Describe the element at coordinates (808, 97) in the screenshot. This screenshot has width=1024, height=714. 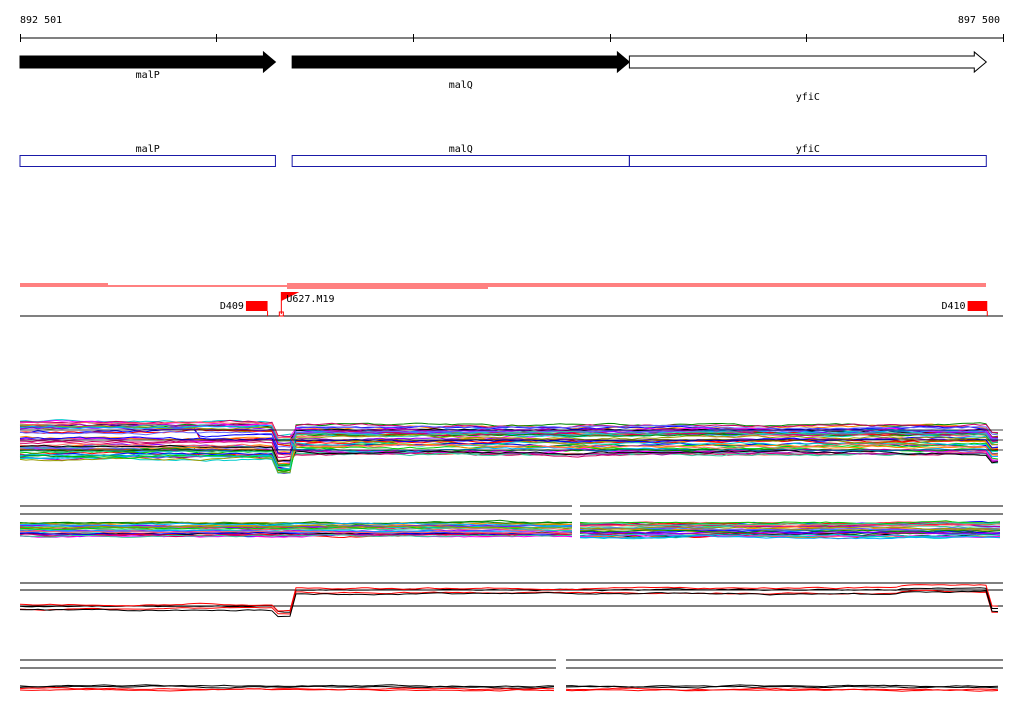
I see `gene-label: yfiC` at that location.